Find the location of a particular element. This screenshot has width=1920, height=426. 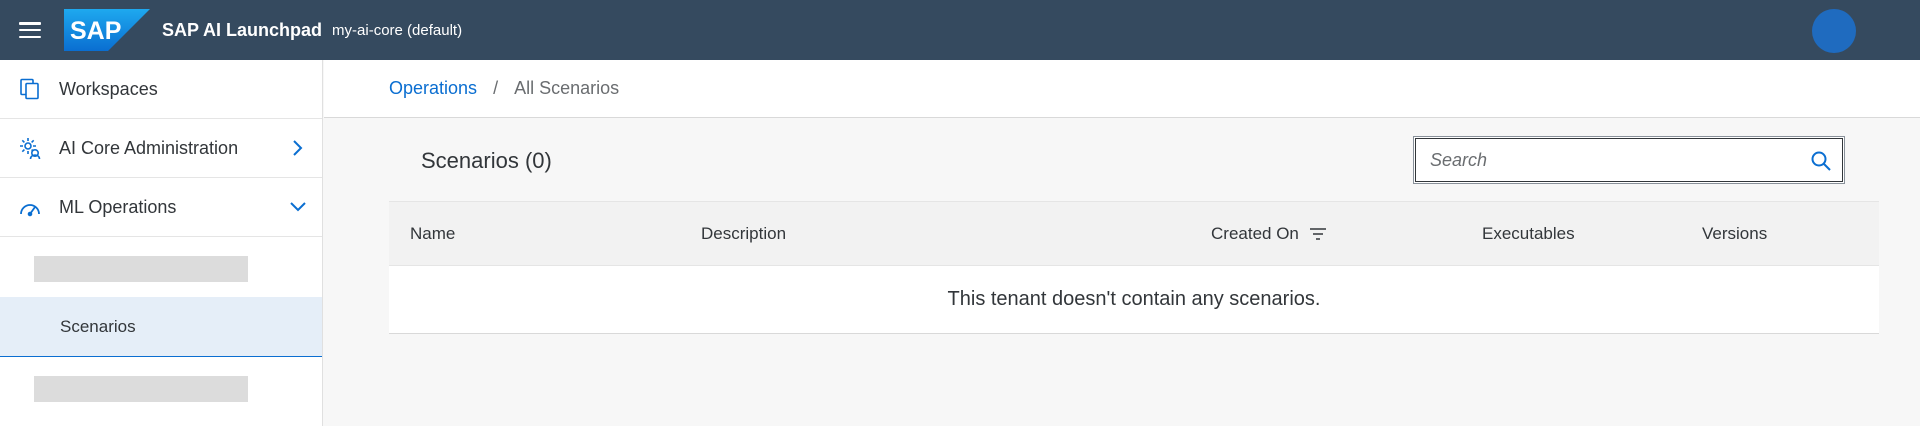

hamburger-icon is located at coordinates (30, 30).